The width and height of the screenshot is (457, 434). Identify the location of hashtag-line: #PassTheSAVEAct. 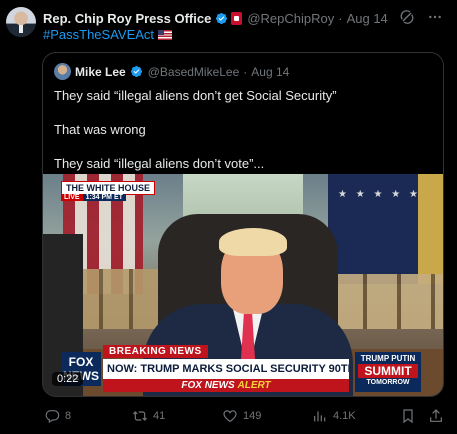
(108, 34).